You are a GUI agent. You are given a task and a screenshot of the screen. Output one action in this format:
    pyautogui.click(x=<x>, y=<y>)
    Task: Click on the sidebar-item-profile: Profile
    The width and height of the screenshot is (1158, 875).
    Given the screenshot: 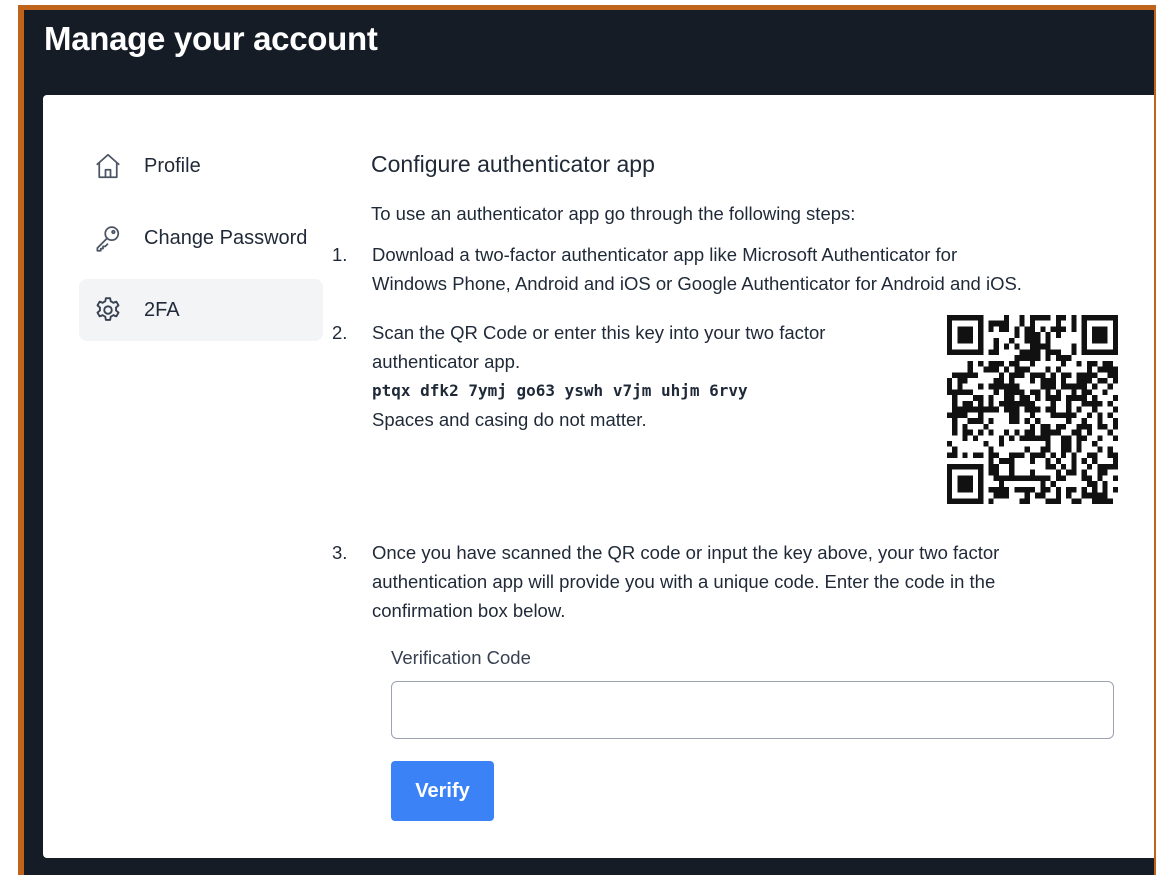 What is the action you would take?
    pyautogui.click(x=201, y=166)
    